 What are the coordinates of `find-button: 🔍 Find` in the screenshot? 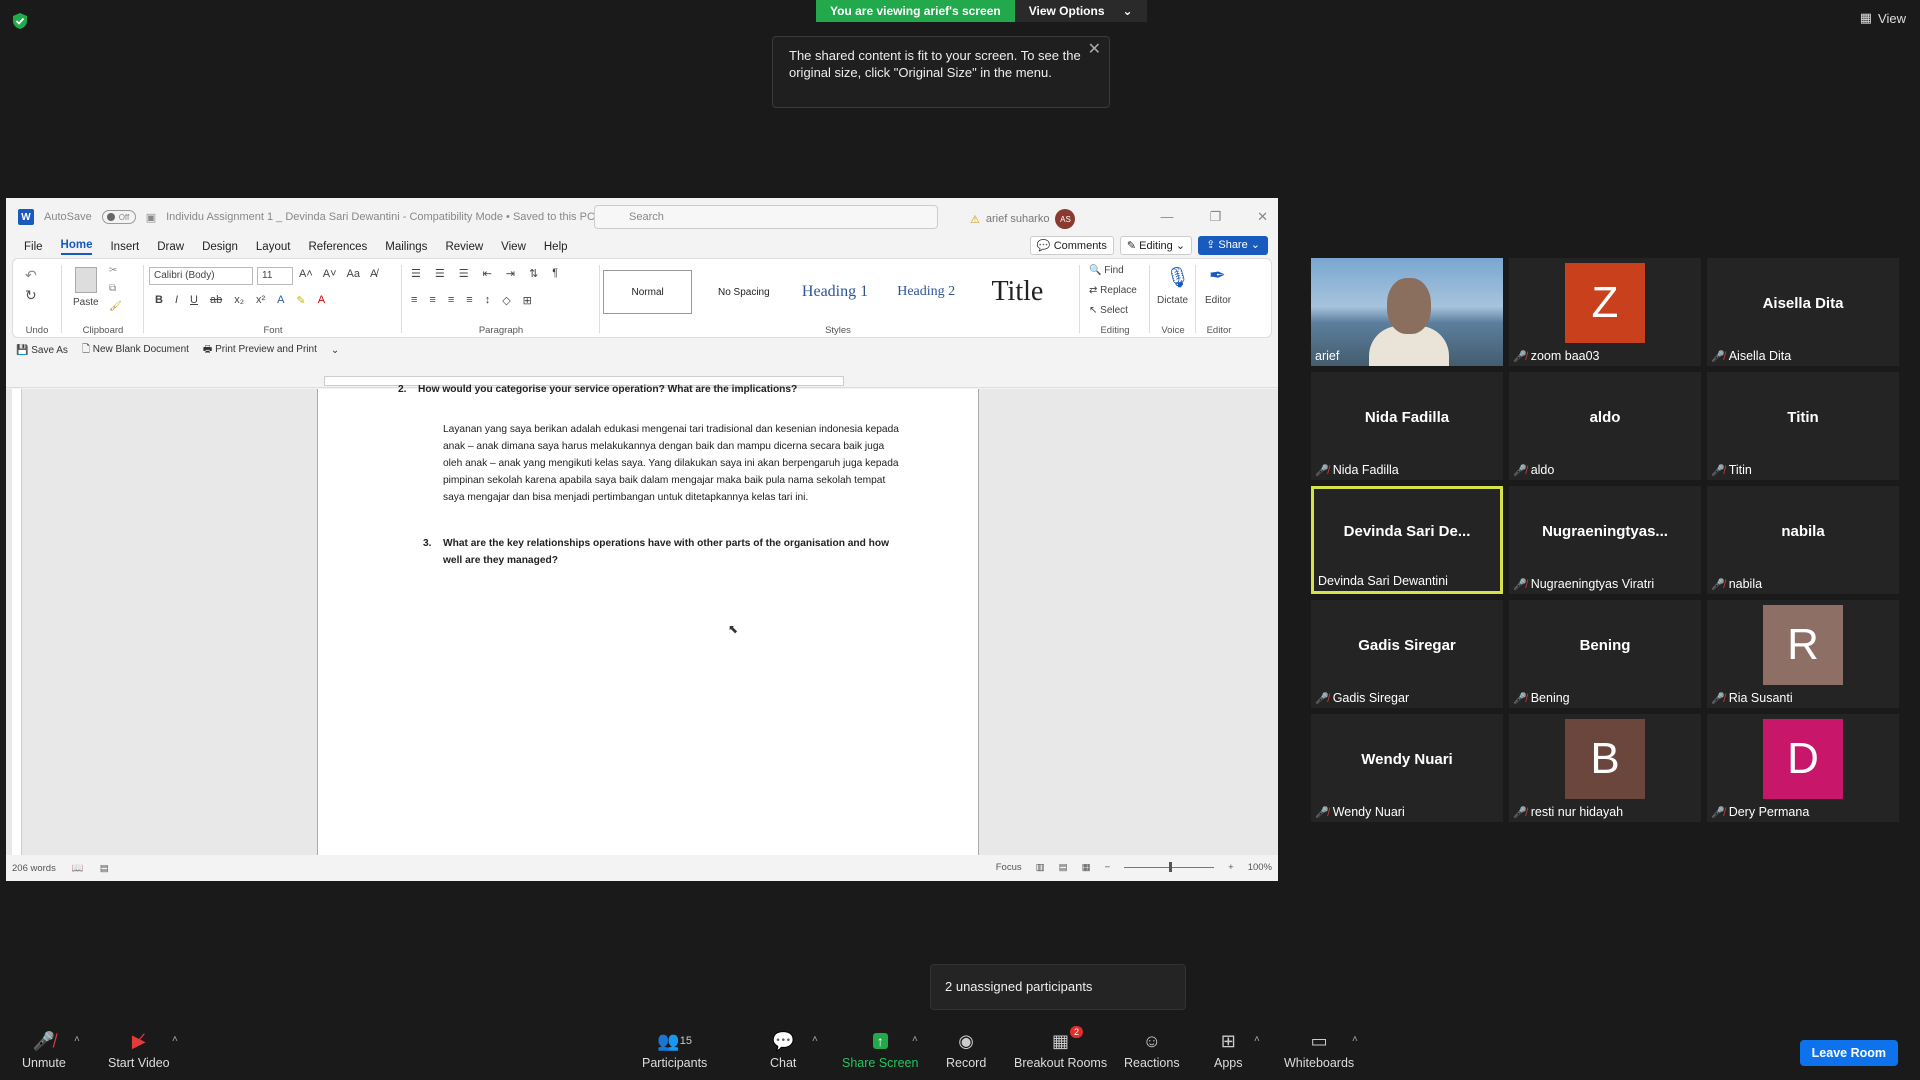 It's located at (1106, 270).